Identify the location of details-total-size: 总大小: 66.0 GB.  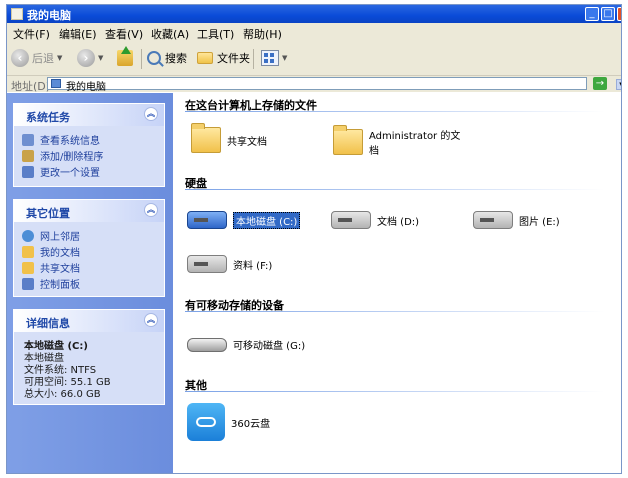
(62, 394).